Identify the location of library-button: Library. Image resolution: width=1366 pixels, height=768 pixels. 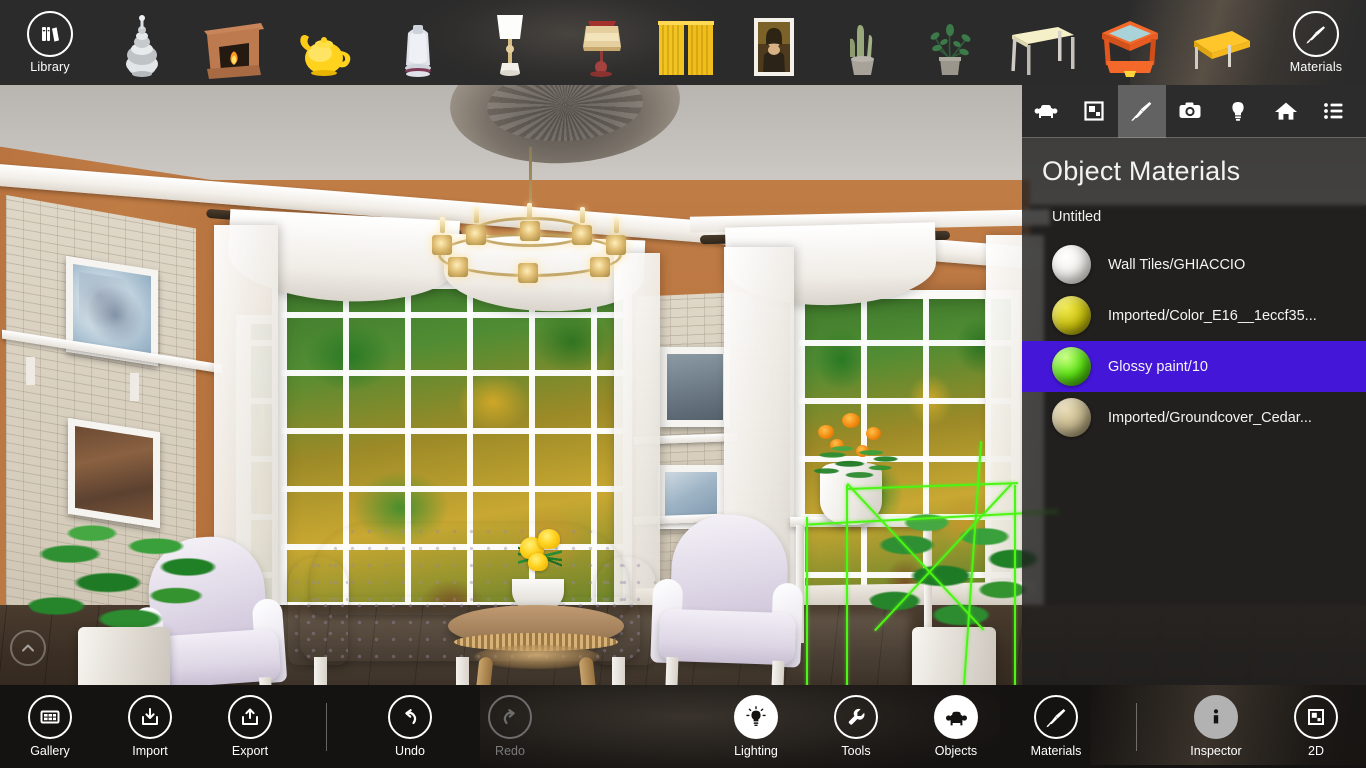
(50, 42).